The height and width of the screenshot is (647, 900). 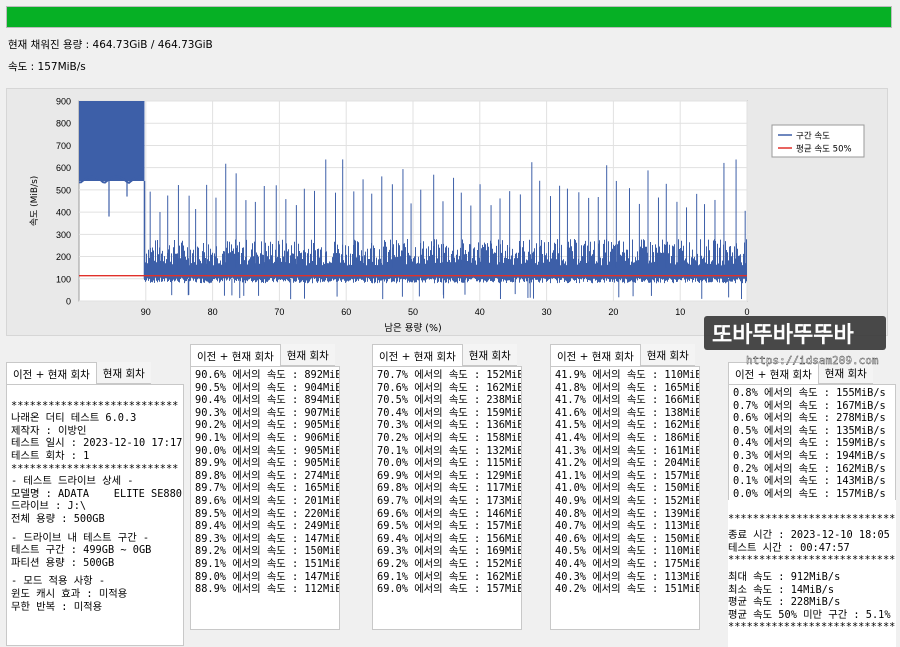 I want to click on speed-log-line: 69.5% 에서의 속도 : 157MiB/s, so click(x=449, y=526).